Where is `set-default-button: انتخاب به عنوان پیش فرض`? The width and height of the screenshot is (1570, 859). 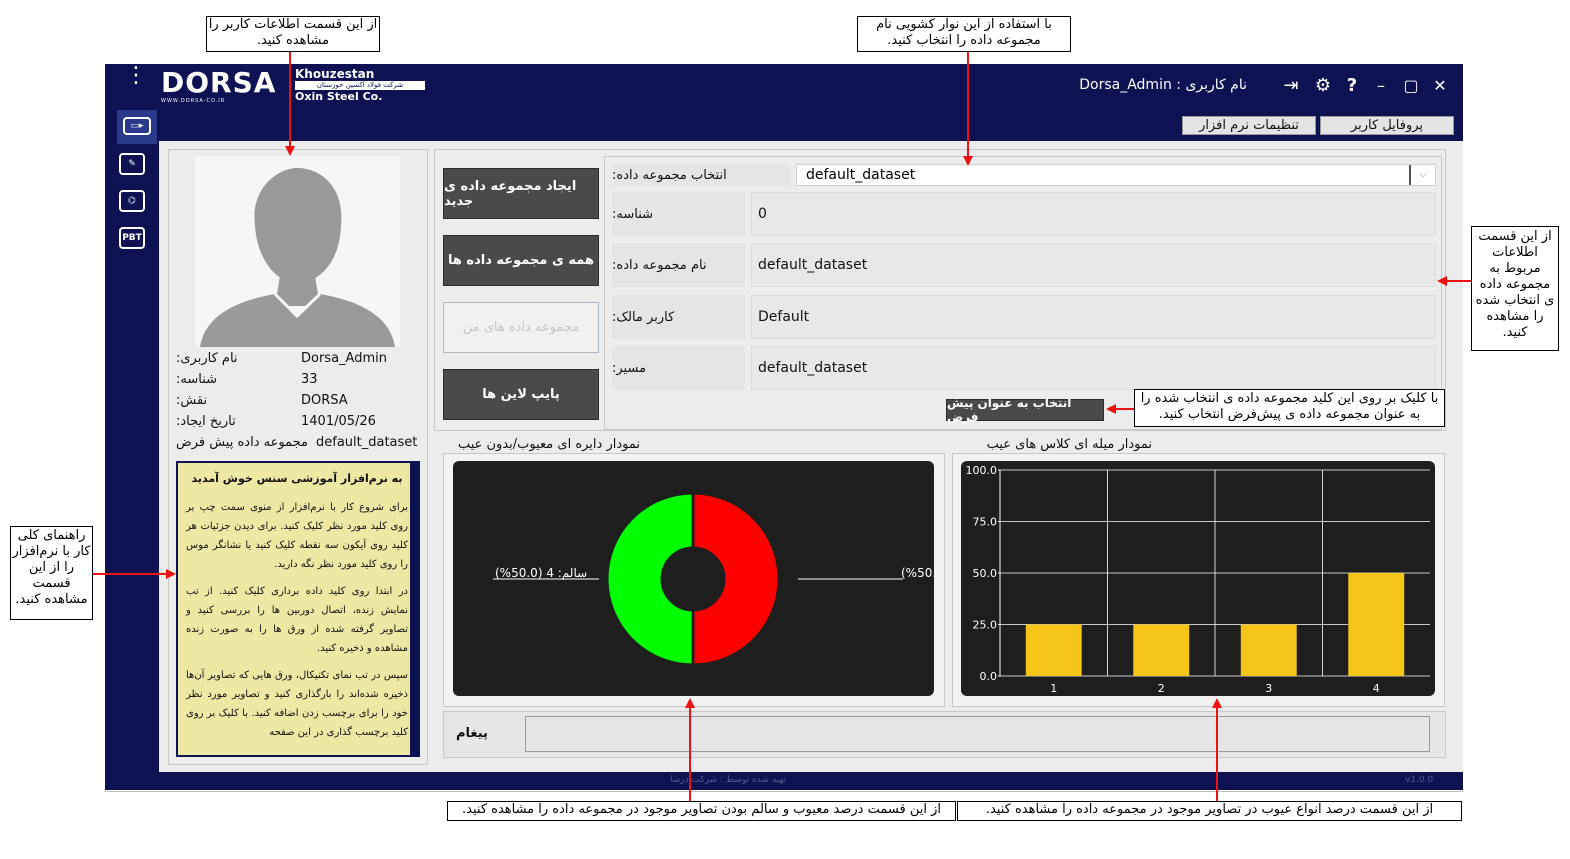 set-default-button: انتخاب به عنوان پیش فرض is located at coordinates (1025, 410).